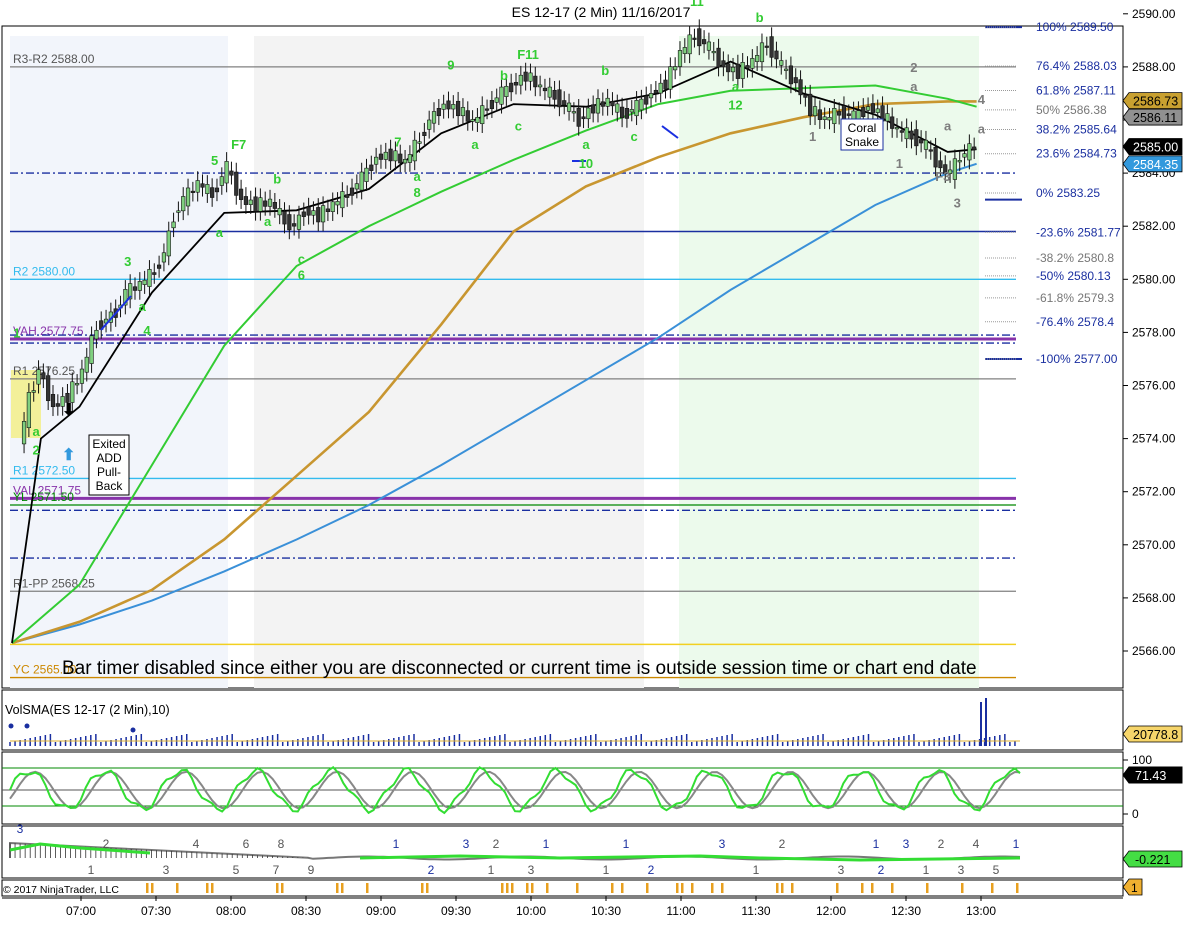 This screenshot has width=1202, height=952. I want to click on marker-badge-label: 1, so click(1134, 888).